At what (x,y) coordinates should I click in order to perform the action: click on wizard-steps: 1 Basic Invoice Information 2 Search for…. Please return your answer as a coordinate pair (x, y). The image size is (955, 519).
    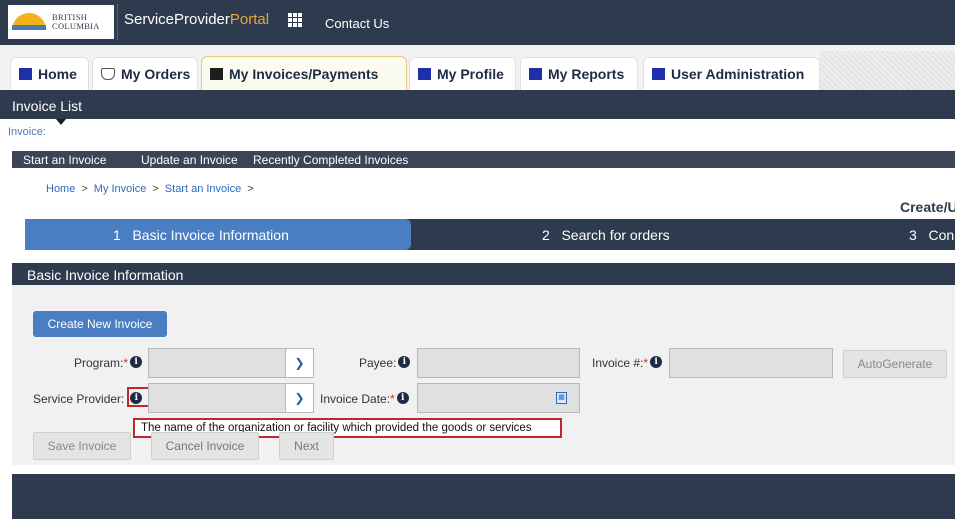
    Looking at the image, I should click on (490, 234).